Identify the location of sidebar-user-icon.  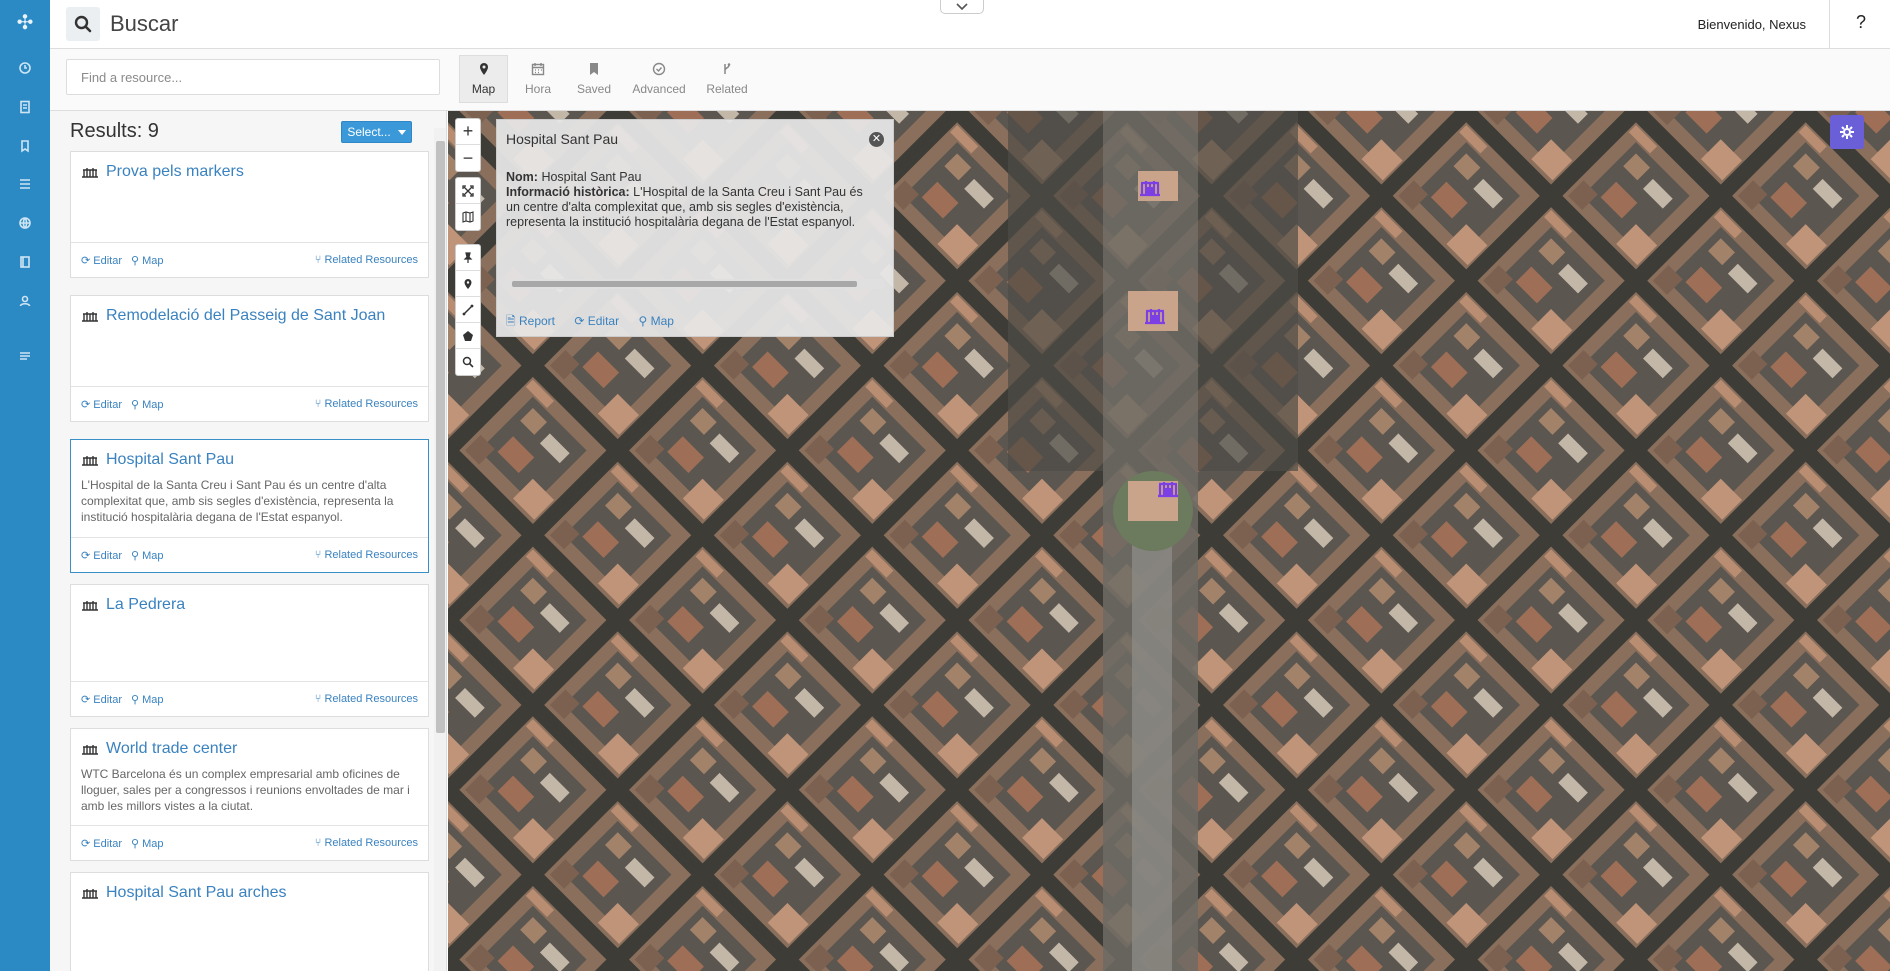
(25, 301).